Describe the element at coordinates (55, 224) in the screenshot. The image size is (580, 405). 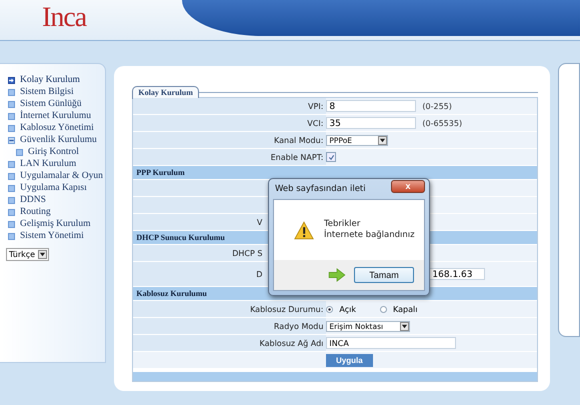
I see `menu-item: Gelişmiş Kurulum` at that location.